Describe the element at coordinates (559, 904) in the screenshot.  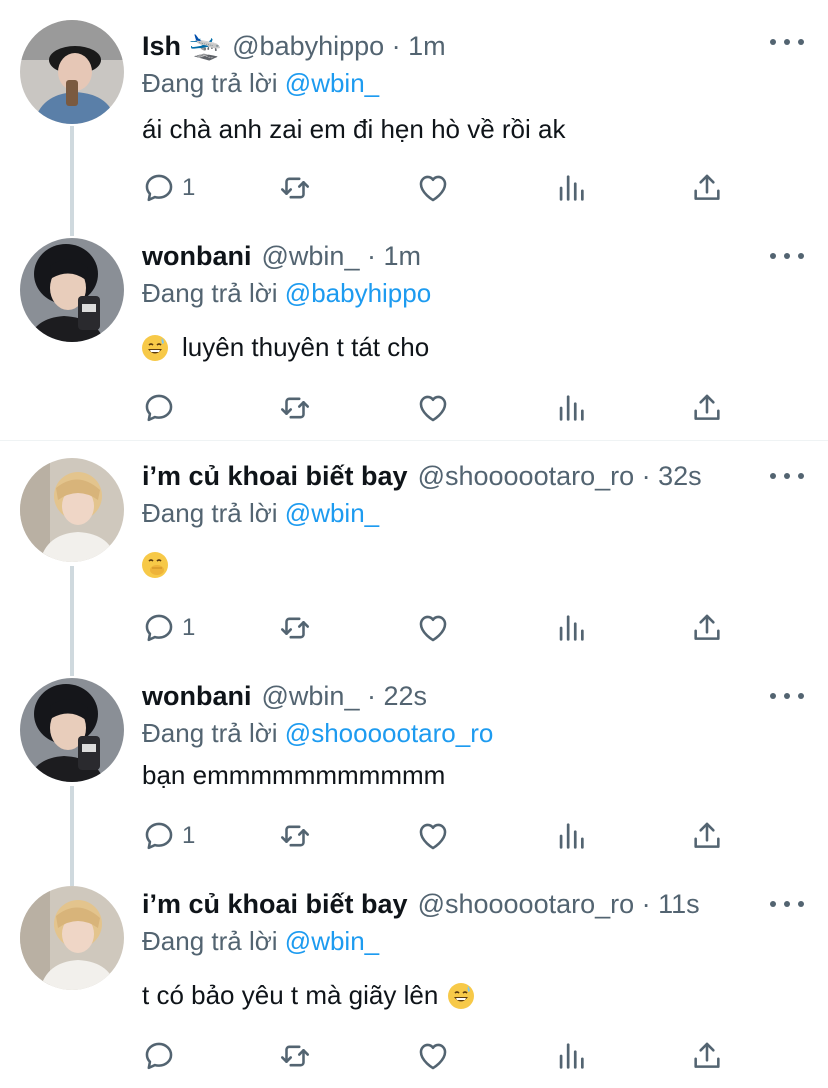
I see `author-meta: @shoooootaro_ro · 11s` at that location.